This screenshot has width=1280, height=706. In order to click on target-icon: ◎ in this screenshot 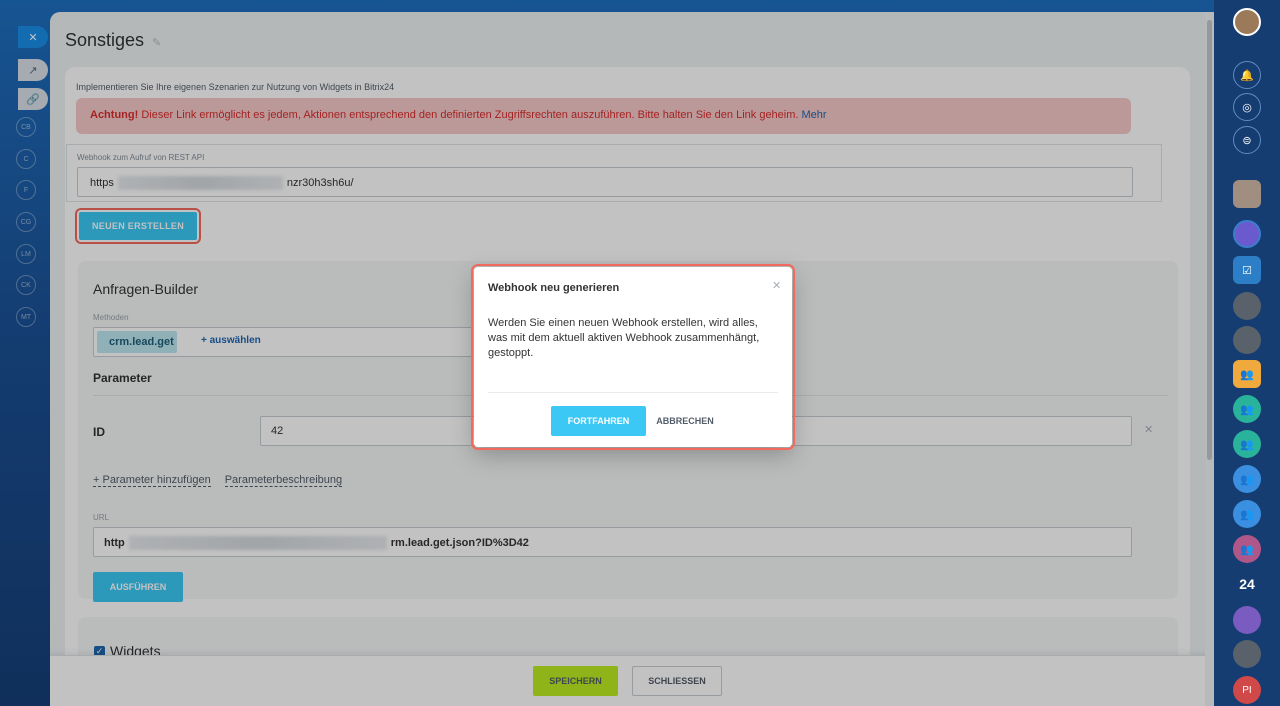, I will do `click(1247, 107)`.